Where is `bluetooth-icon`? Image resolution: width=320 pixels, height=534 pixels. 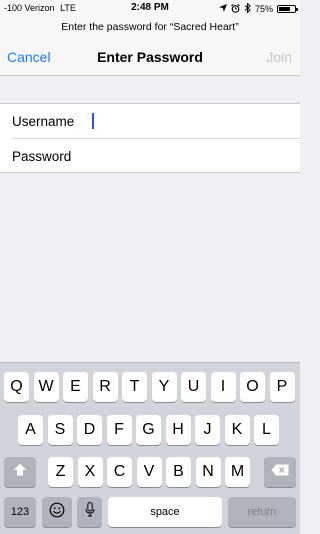
bluetooth-icon is located at coordinates (247, 8).